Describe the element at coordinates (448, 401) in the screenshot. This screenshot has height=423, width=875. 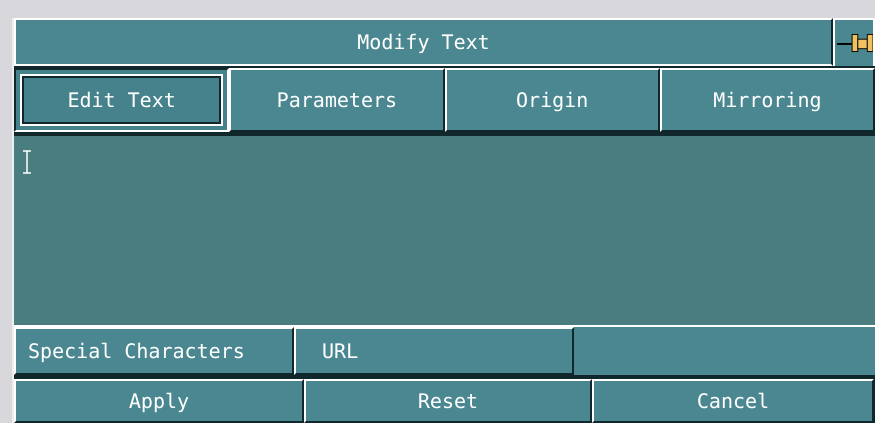
I see `dialog-button: Reset` at that location.